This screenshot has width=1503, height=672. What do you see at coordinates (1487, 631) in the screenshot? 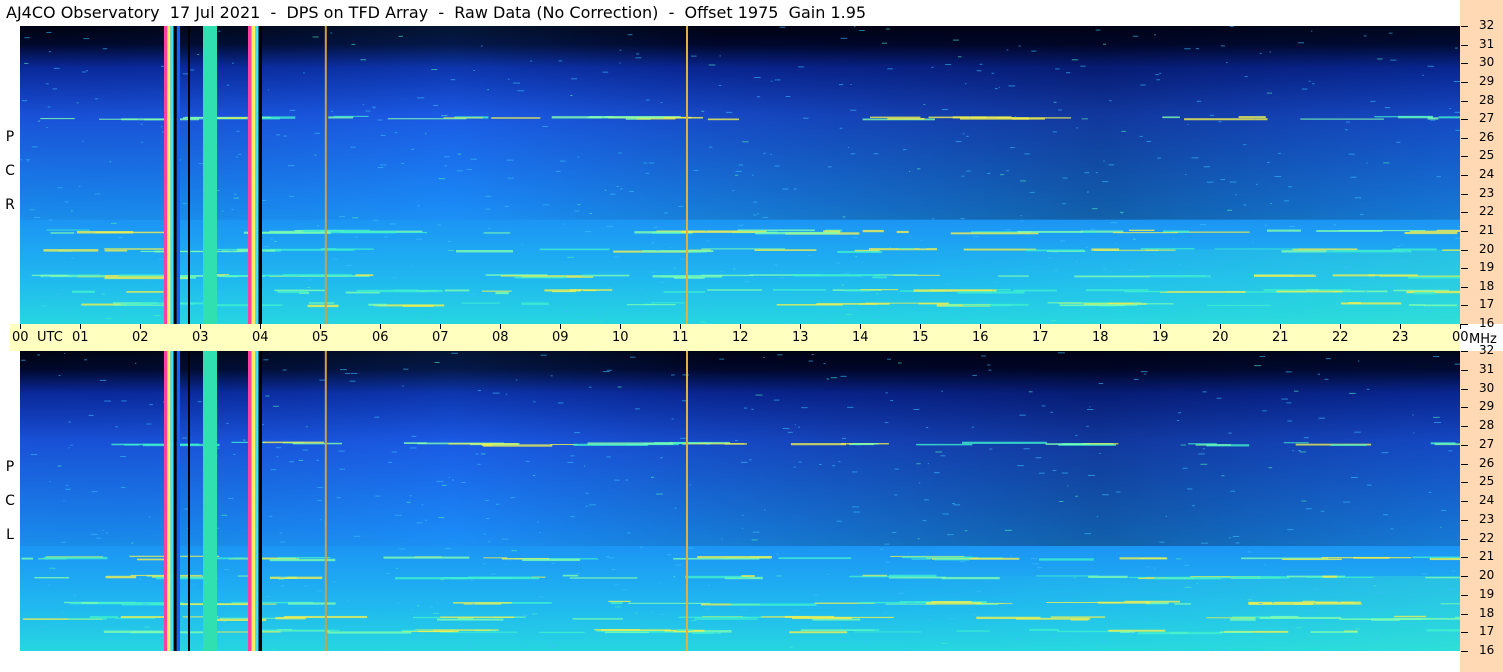
I see `freq-tick-label: 17` at bounding box center [1487, 631].